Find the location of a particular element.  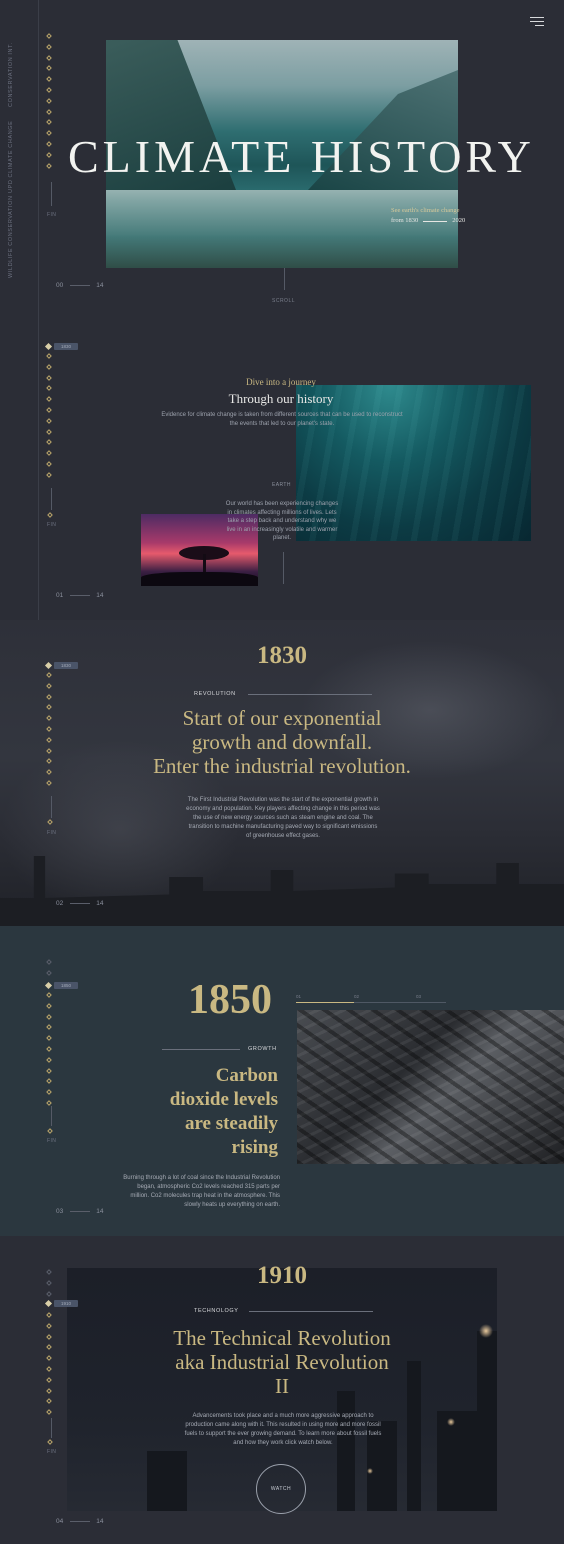

journey-title: Through our history is located at coordinates (281, 398).